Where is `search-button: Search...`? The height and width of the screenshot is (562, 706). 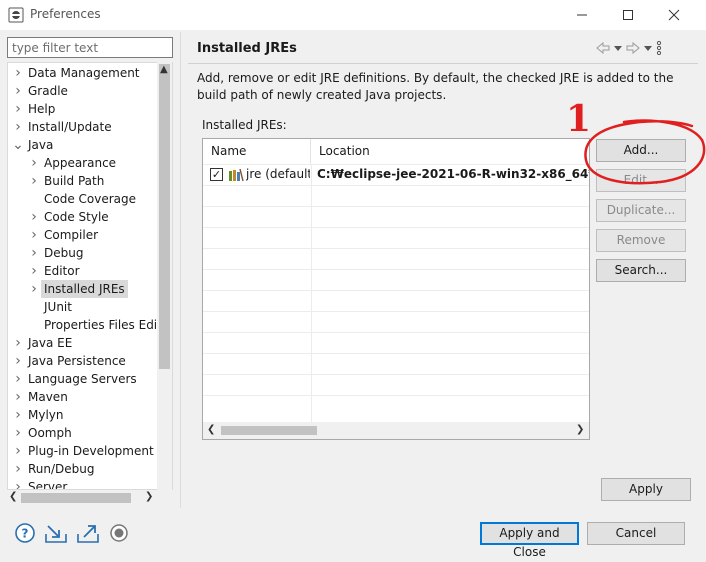 search-button: Search... is located at coordinates (641, 270).